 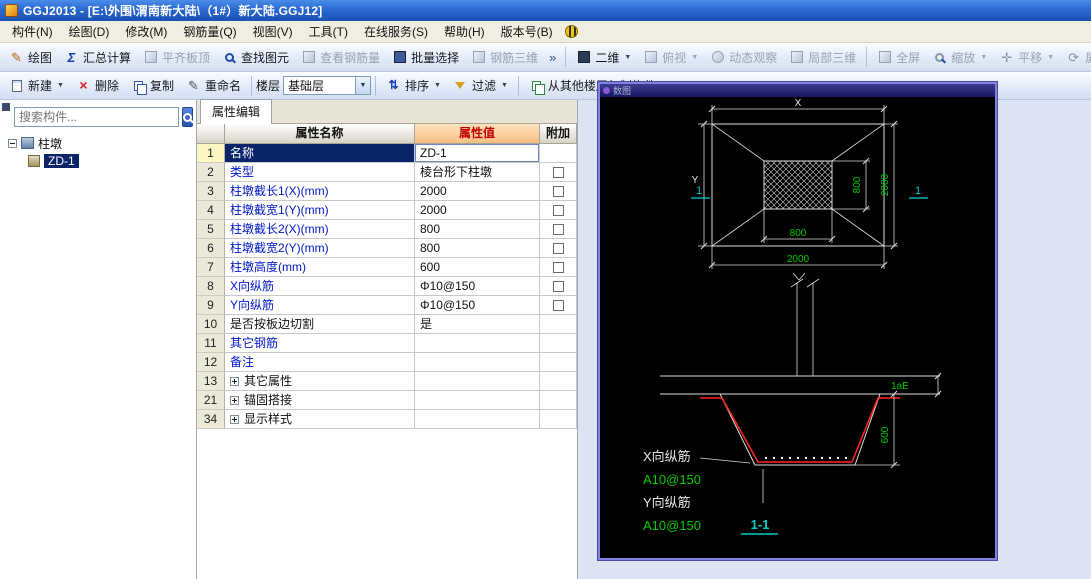 I want to click on tree-collapse-toggle, so click(x=12, y=143).